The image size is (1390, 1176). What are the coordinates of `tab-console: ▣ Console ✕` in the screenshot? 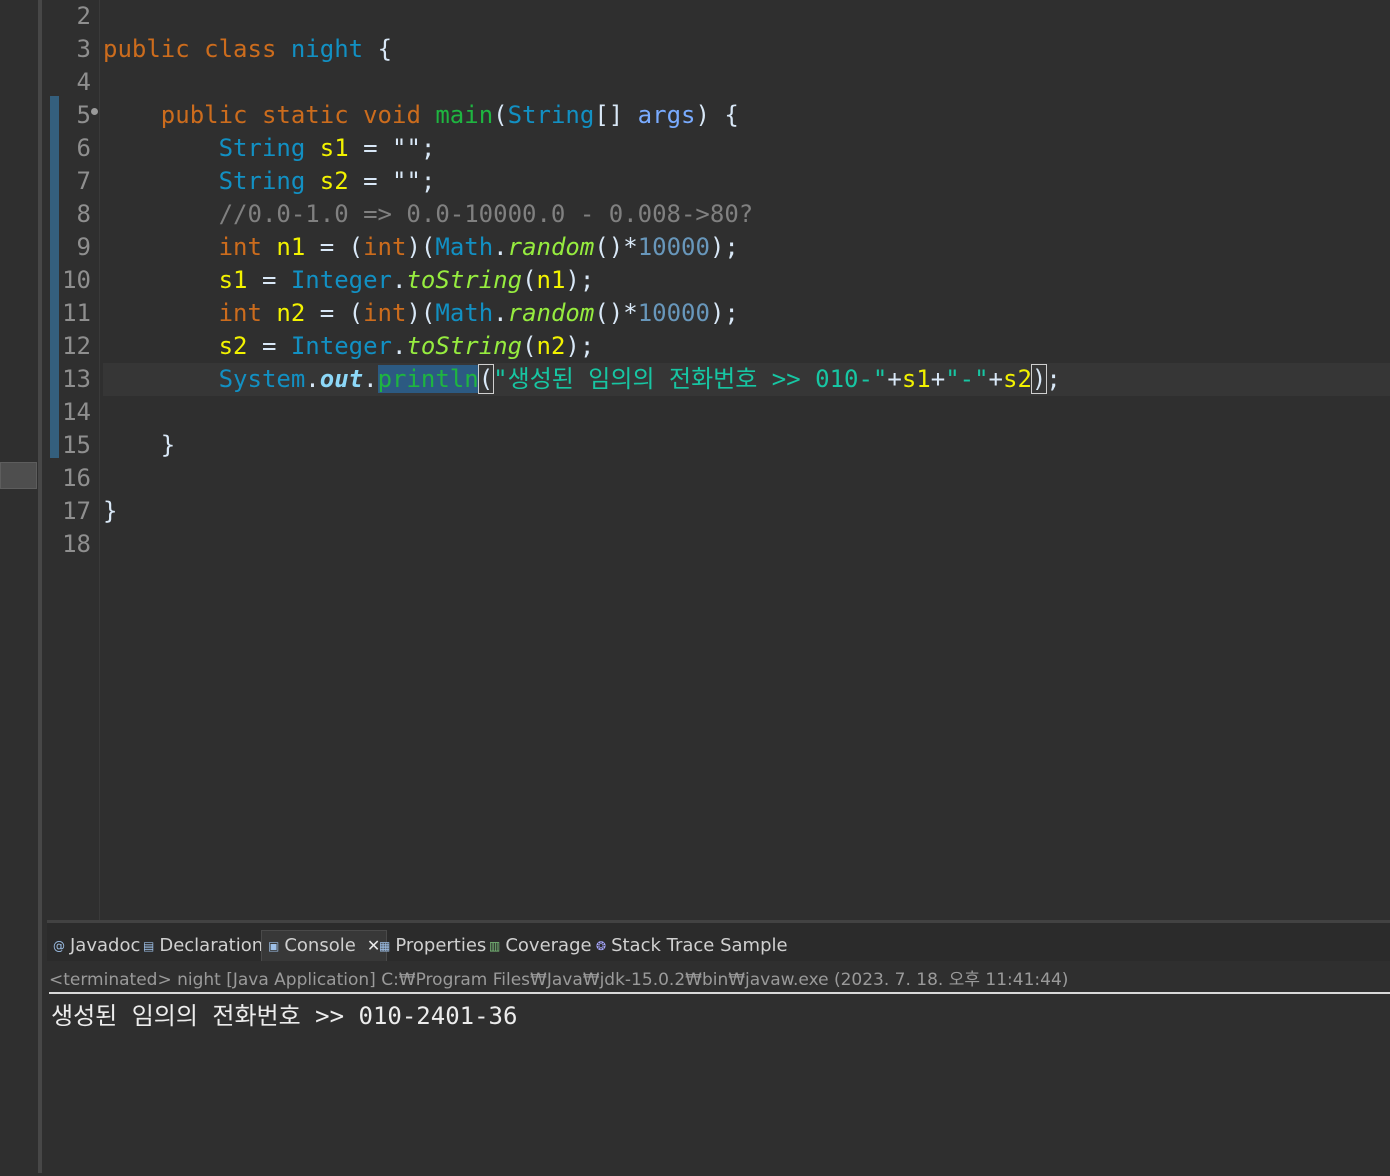 It's located at (324, 945).